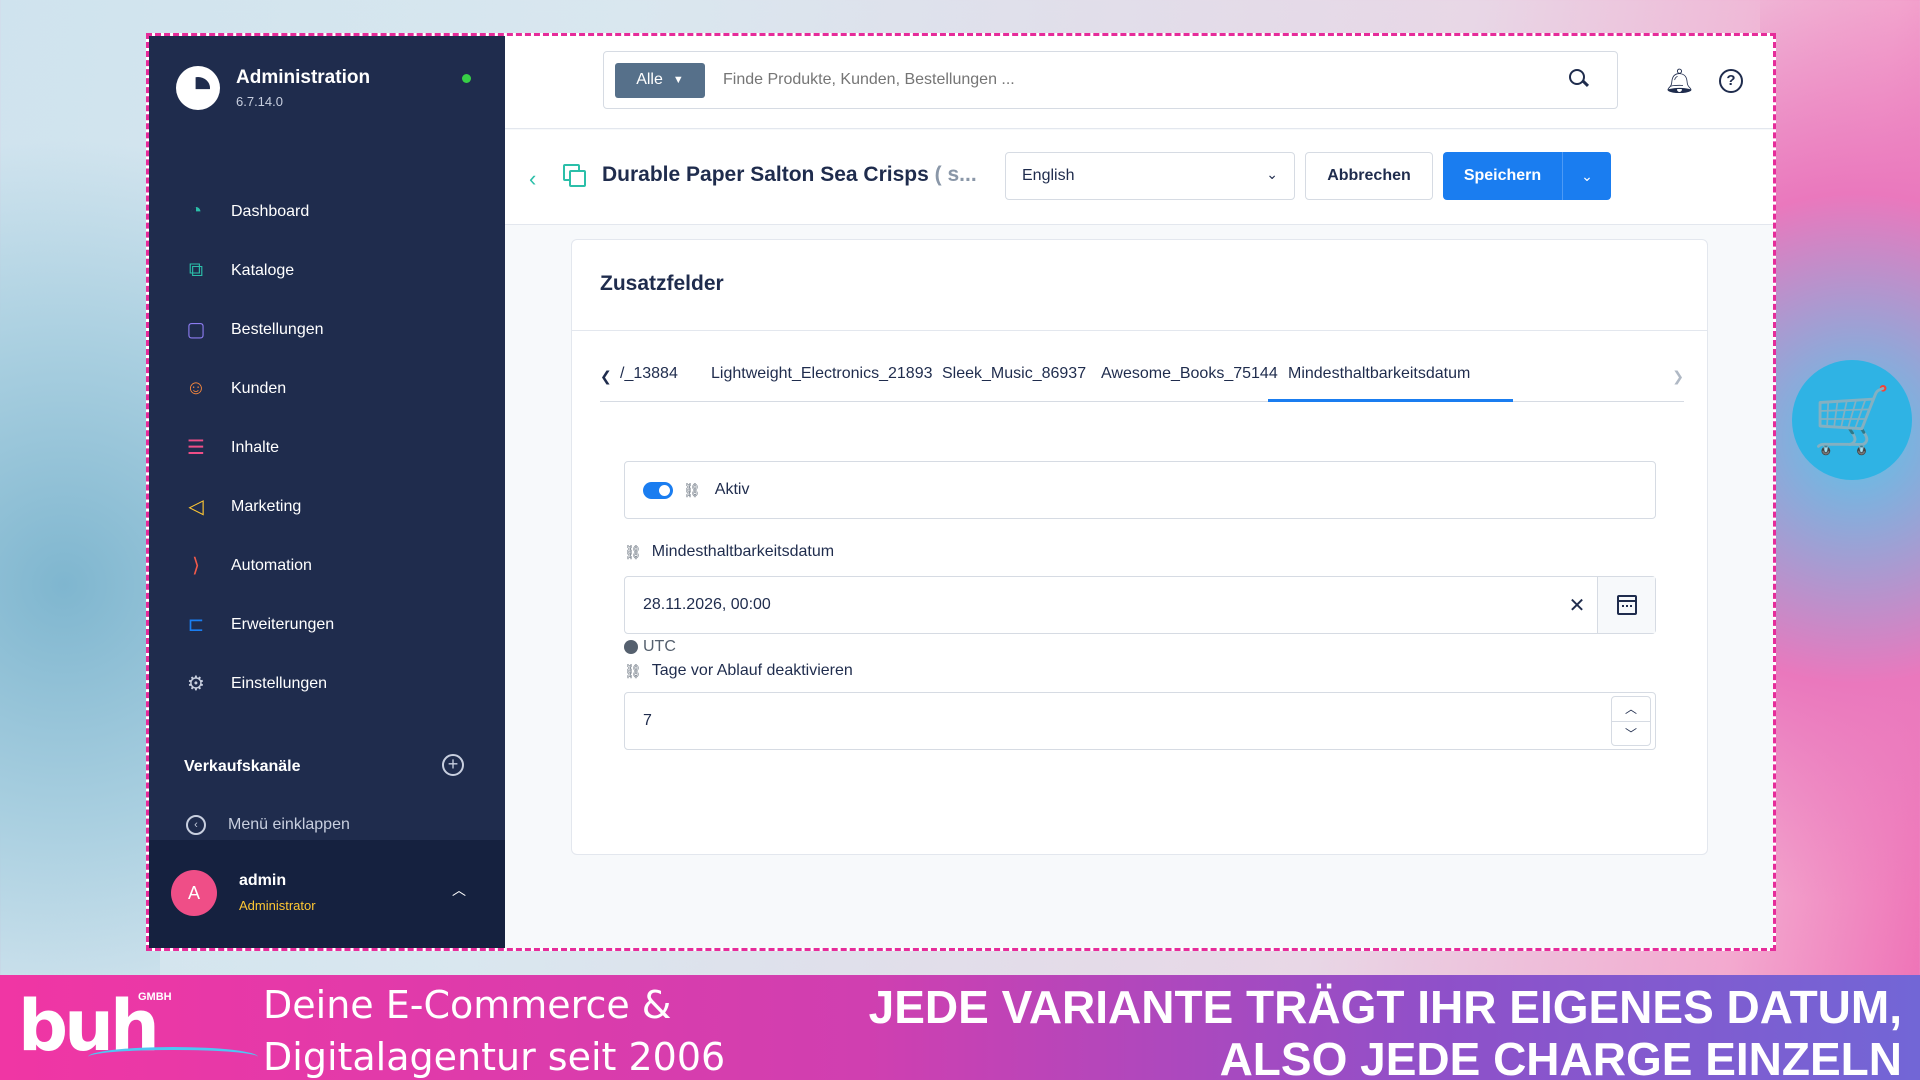 The height and width of the screenshot is (1080, 1920). I want to click on date-label-text: Mindesthaltbarkeitsdatum, so click(743, 551).